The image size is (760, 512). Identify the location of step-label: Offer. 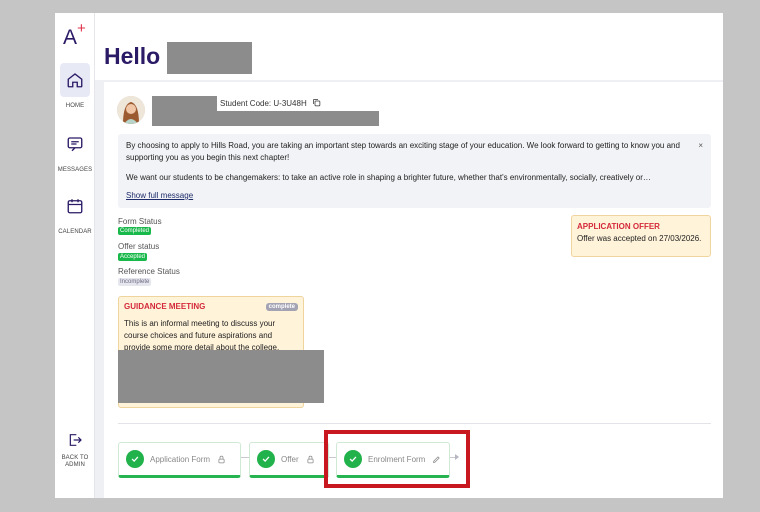
(290, 459).